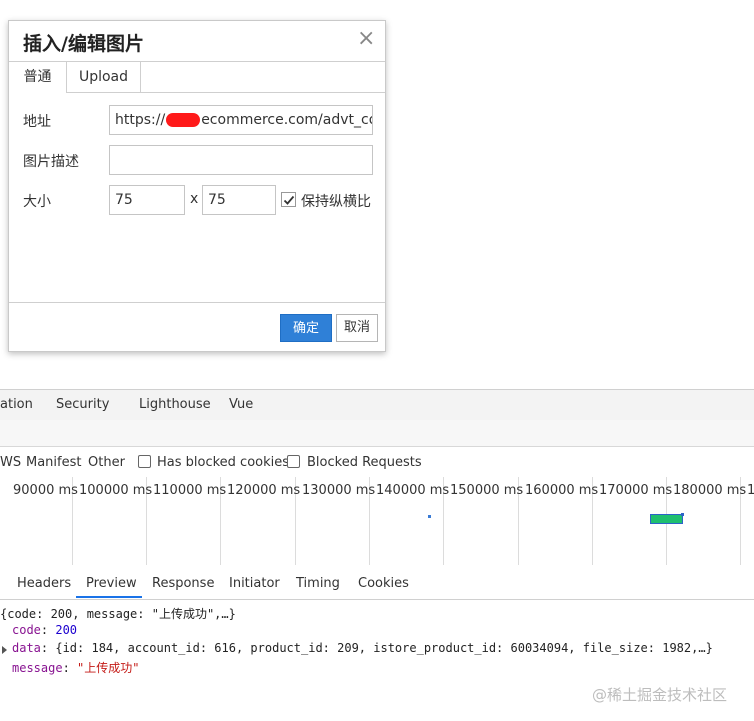 Image resolution: width=754 pixels, height=721 pixels. Describe the element at coordinates (51, 162) in the screenshot. I see `description-label: 图片描述` at that location.